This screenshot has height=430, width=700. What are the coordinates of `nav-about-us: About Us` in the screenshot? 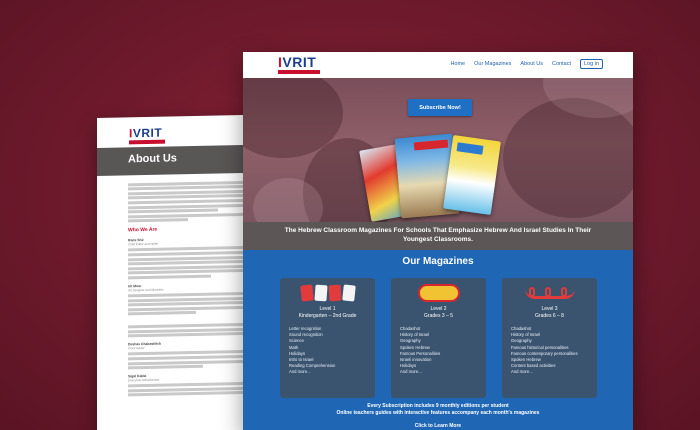 It's located at (531, 64).